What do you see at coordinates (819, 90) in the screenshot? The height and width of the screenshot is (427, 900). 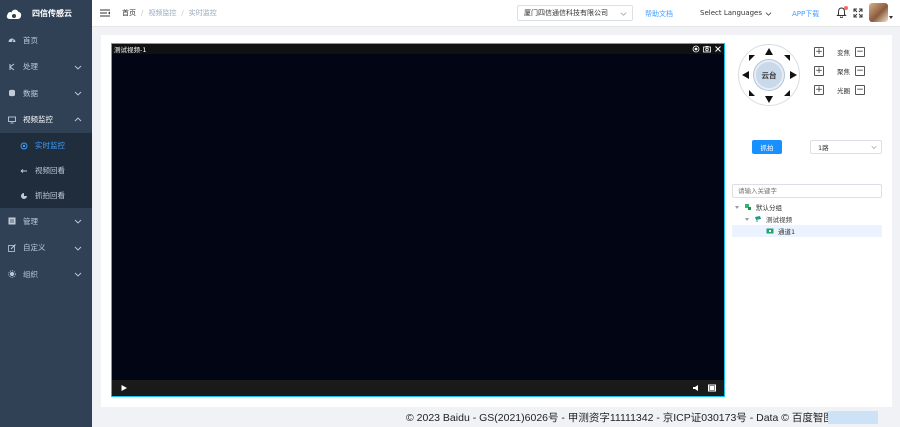 I see `iris-open-button: +` at bounding box center [819, 90].